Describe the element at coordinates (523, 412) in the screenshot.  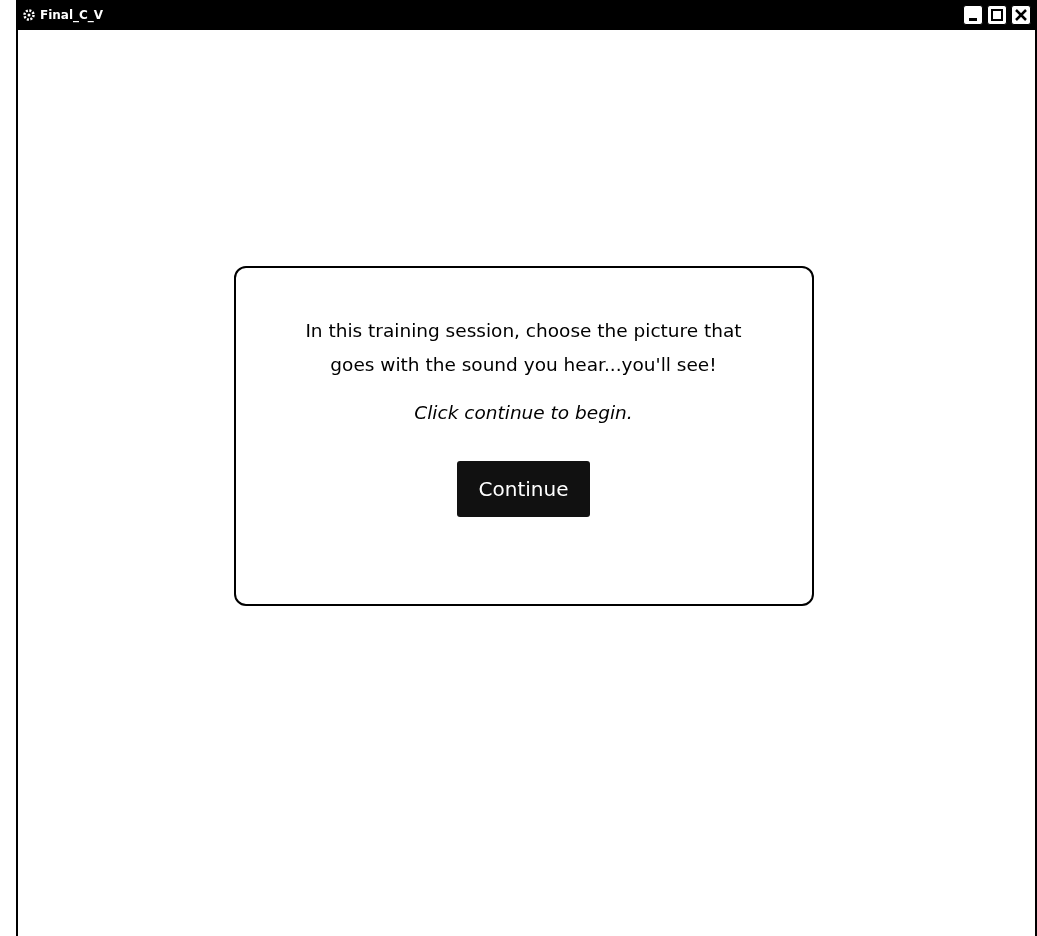
I see `instruction-text: Click continue to begin.` at that location.